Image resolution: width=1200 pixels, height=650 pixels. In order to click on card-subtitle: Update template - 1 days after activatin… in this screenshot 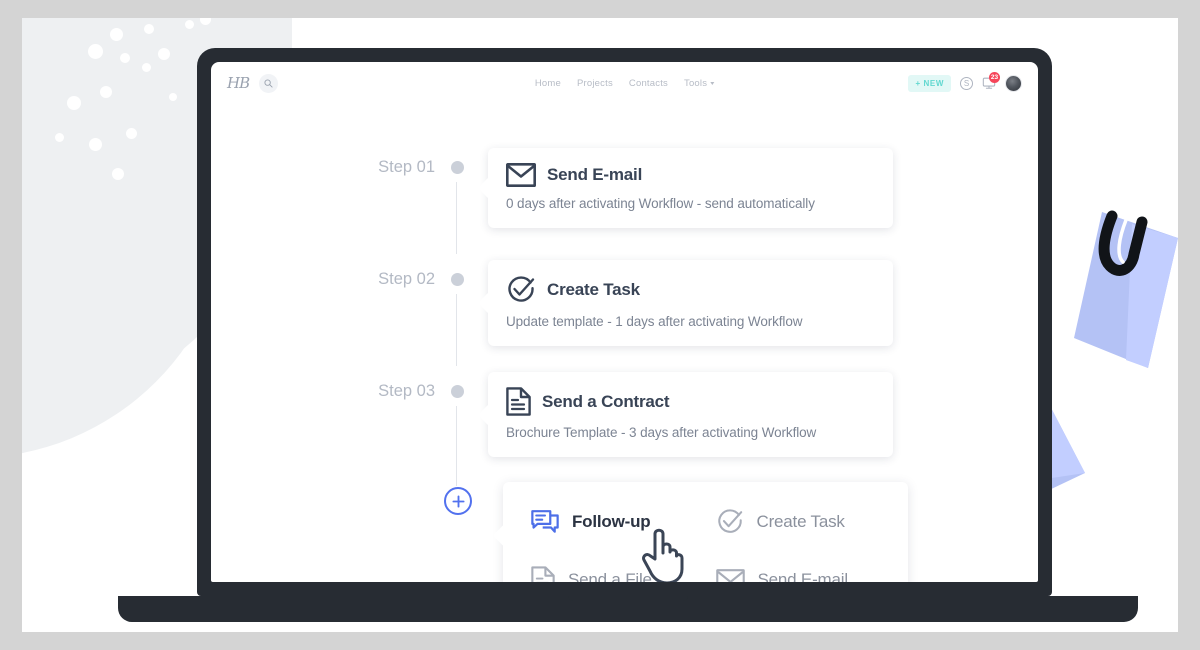, I will do `click(654, 321)`.